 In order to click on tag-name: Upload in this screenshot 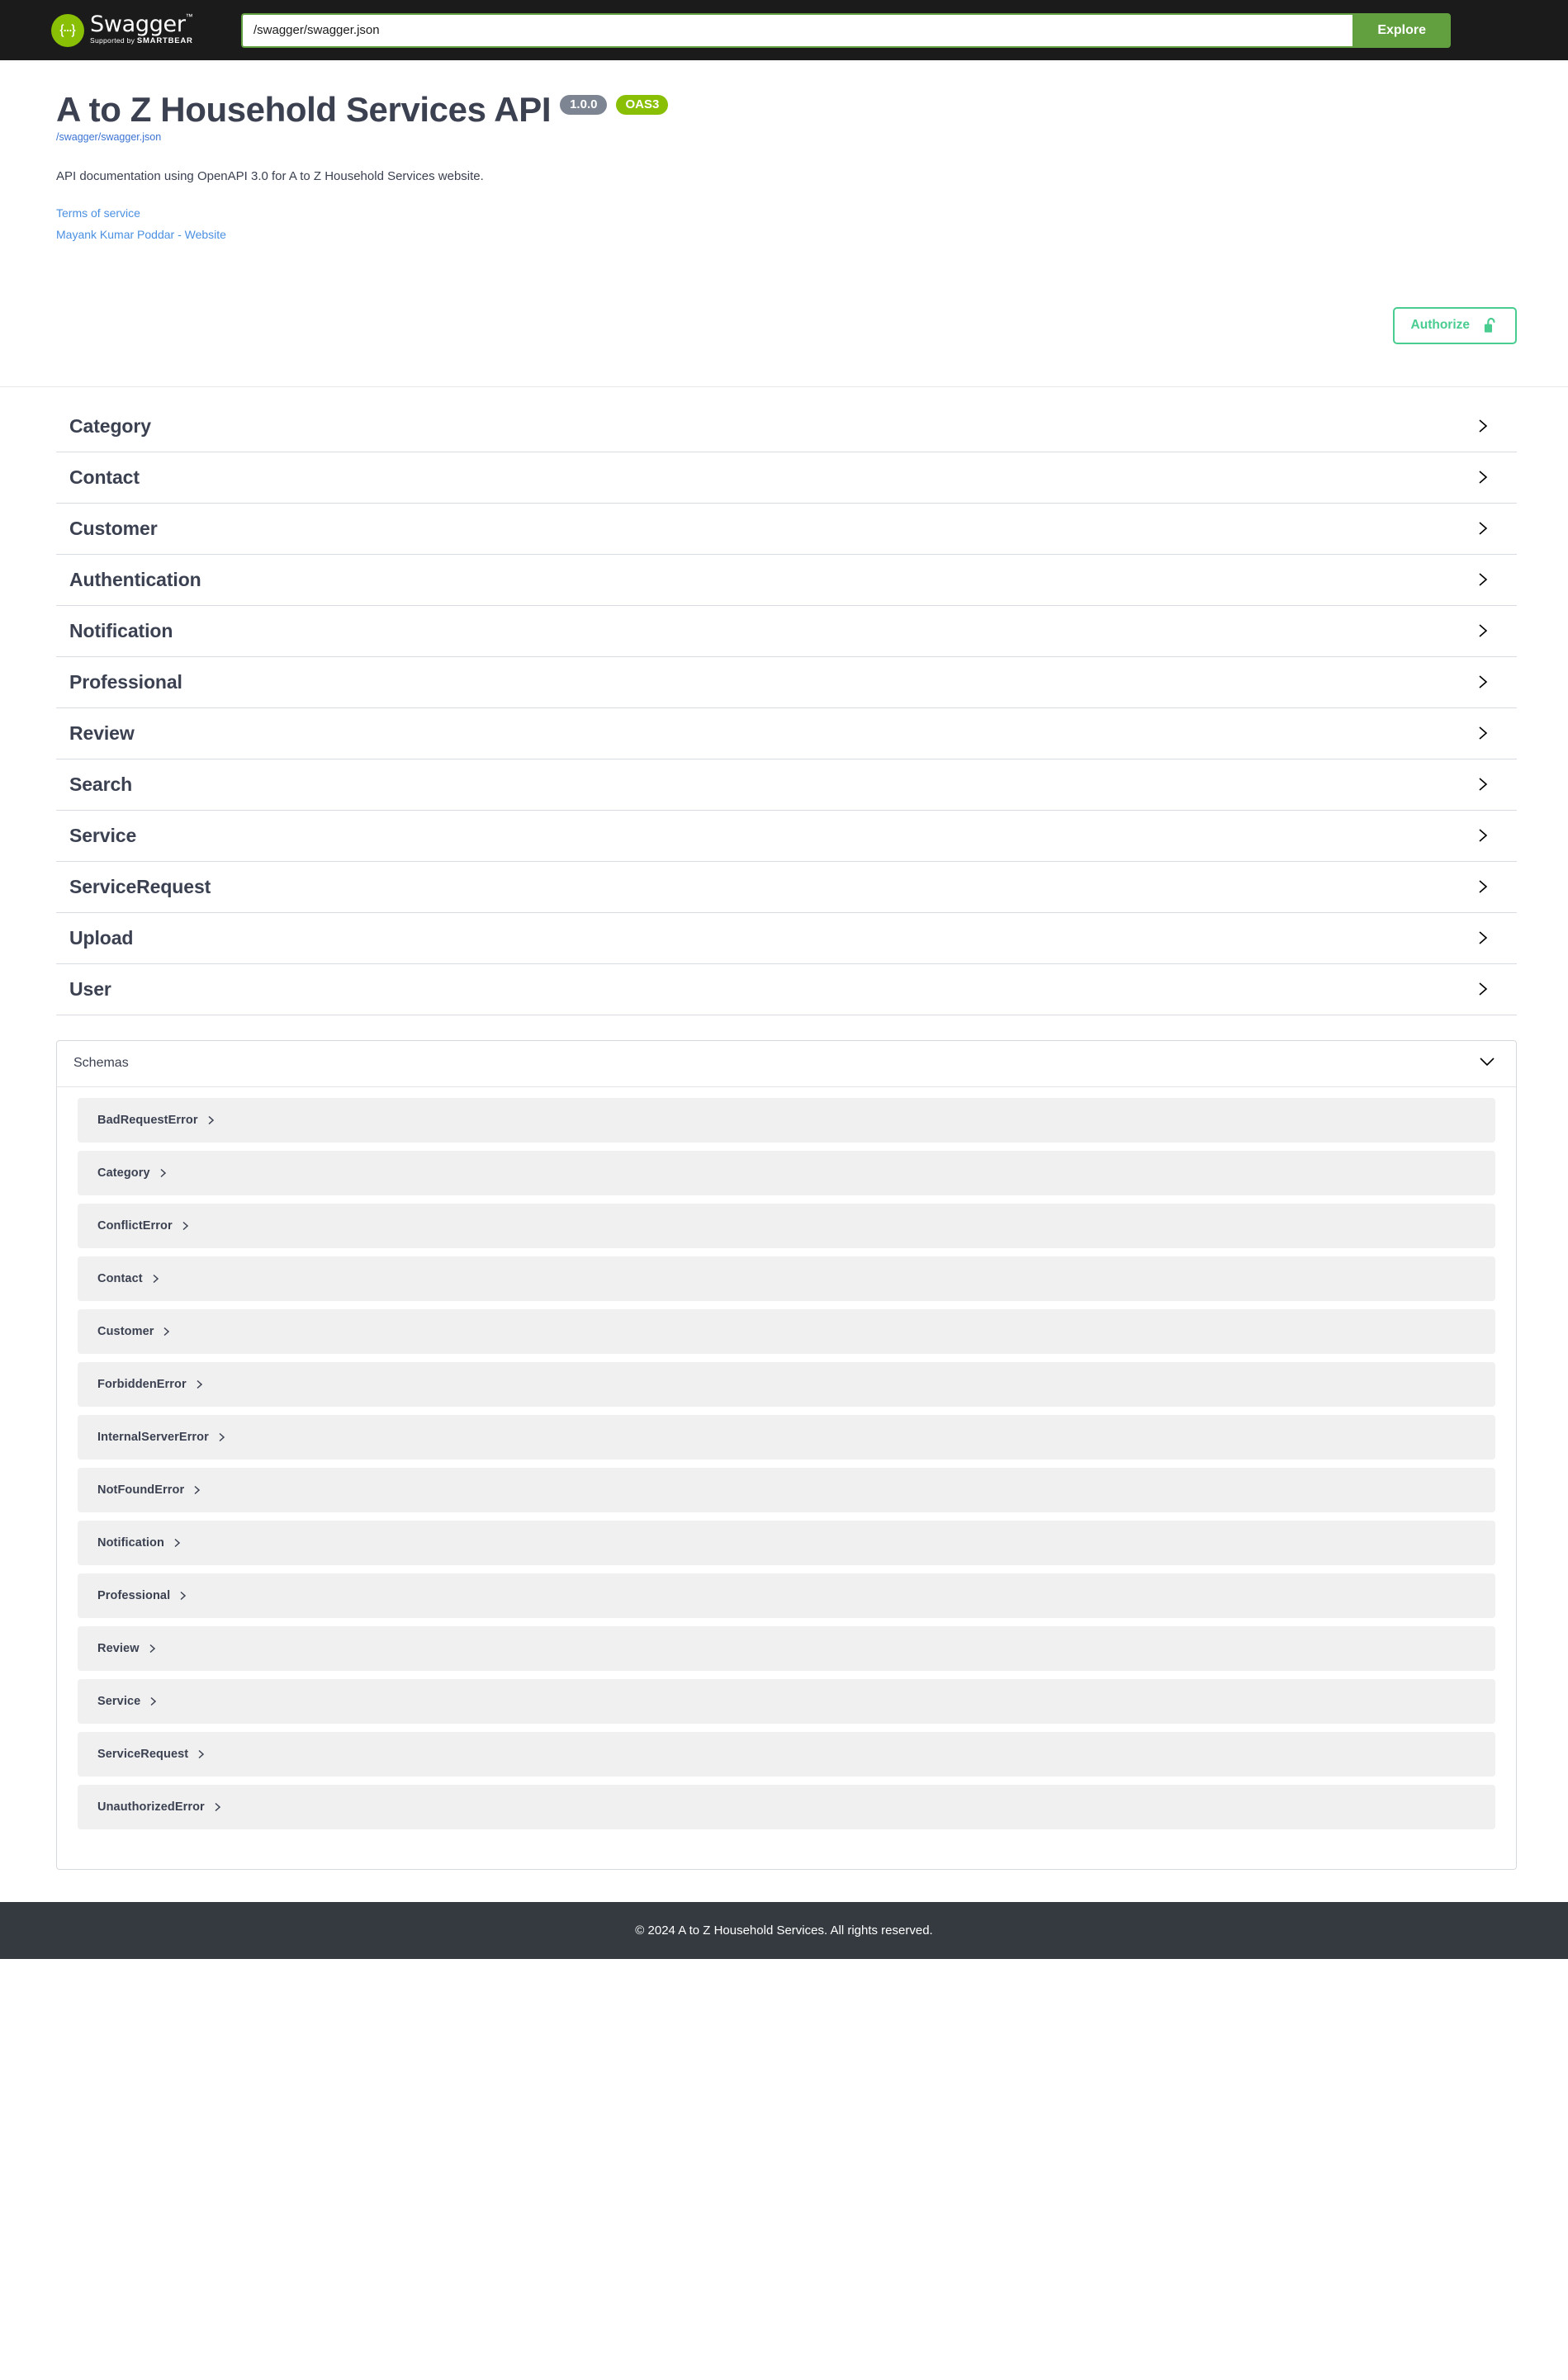, I will do `click(101, 937)`.